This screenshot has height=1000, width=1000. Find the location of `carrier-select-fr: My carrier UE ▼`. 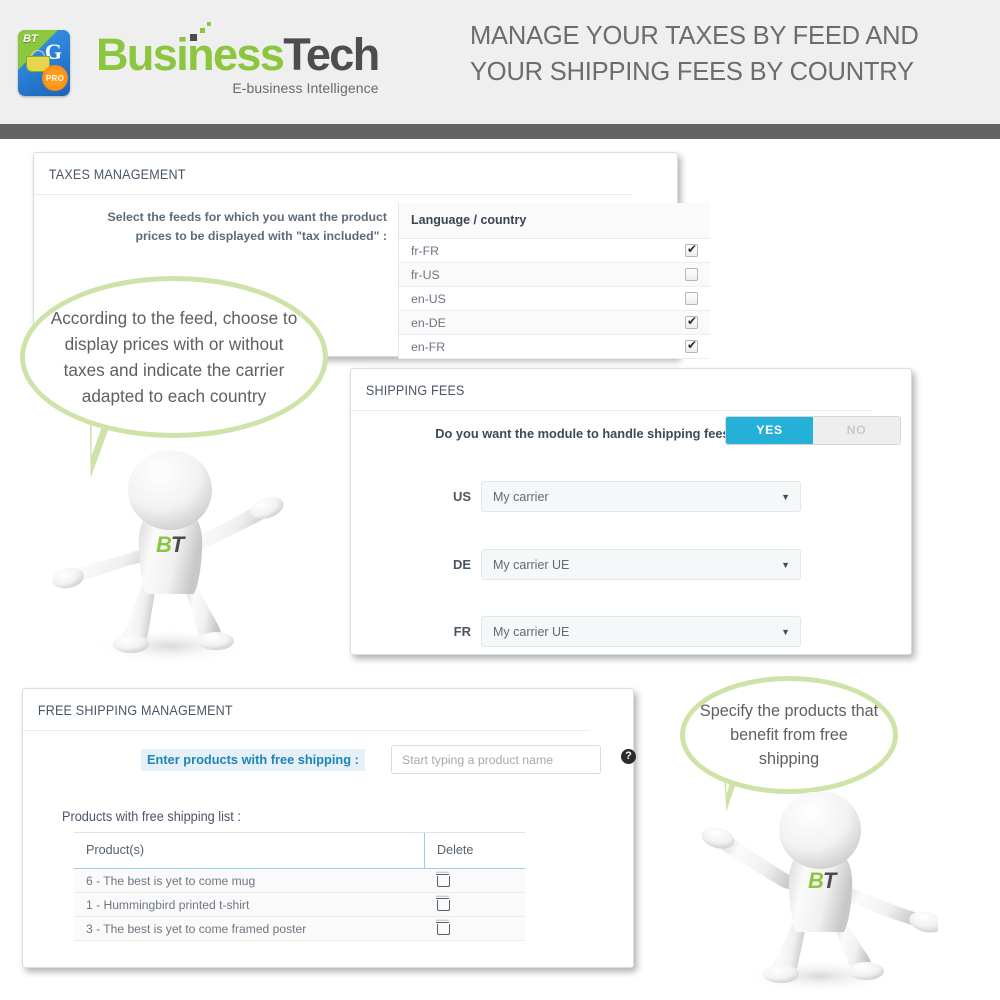

carrier-select-fr: My carrier UE ▼ is located at coordinates (641, 631).